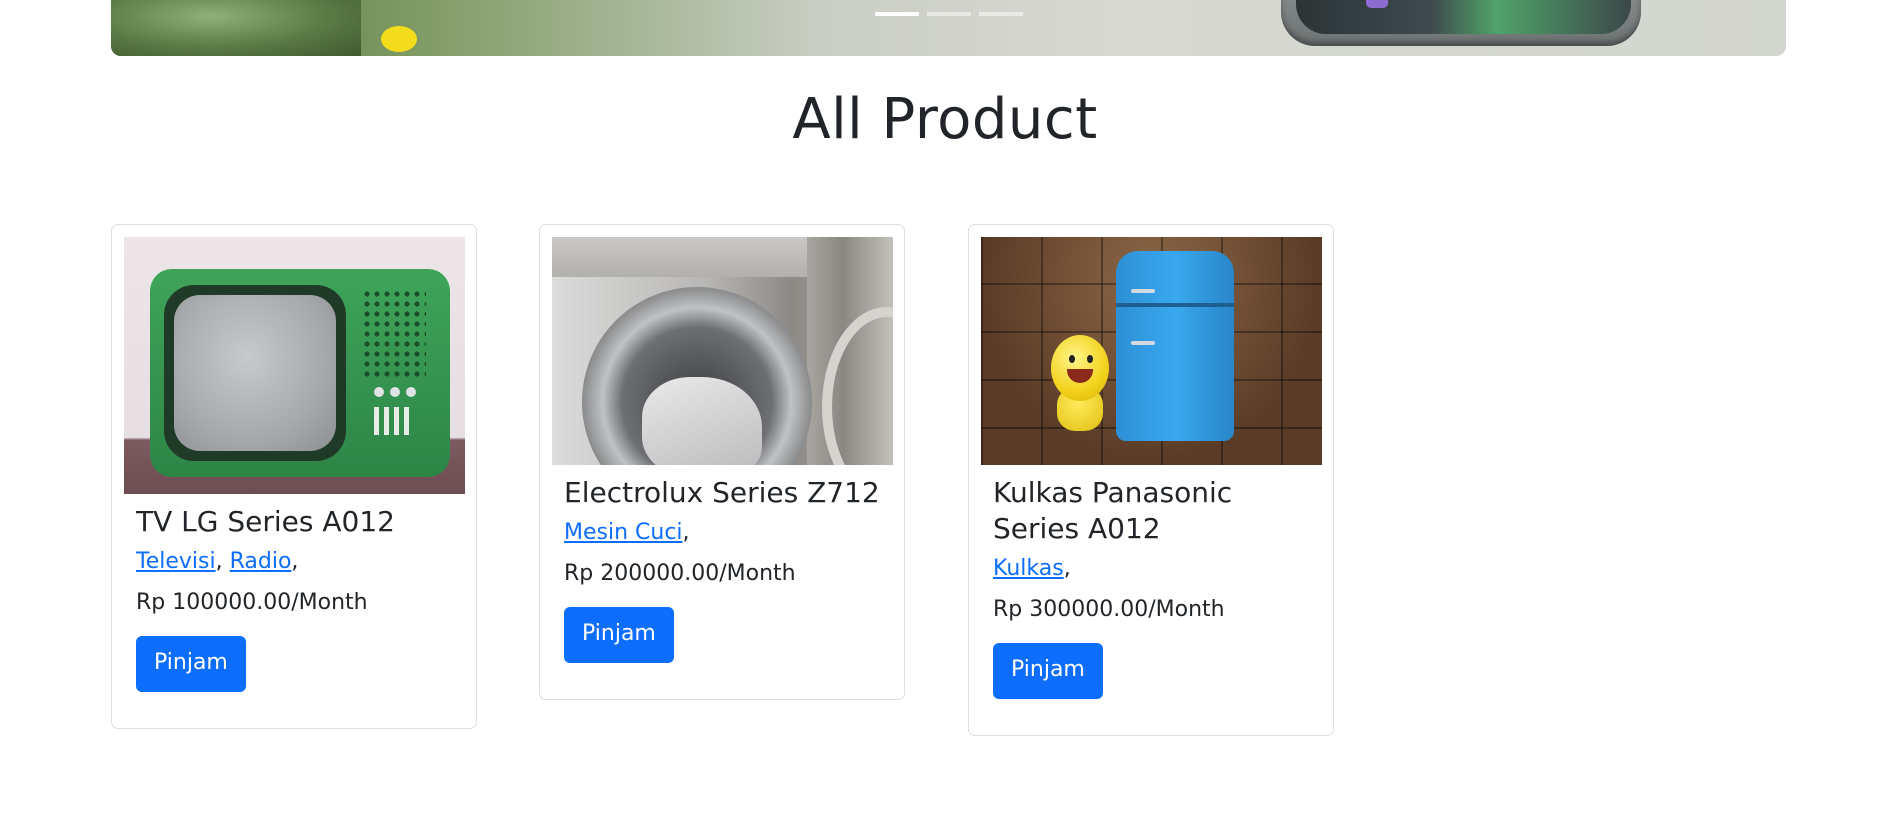 This screenshot has height=836, width=1890. Describe the element at coordinates (1113, 510) in the screenshot. I see `product-name: Kulkas Panasonic Series A012` at that location.